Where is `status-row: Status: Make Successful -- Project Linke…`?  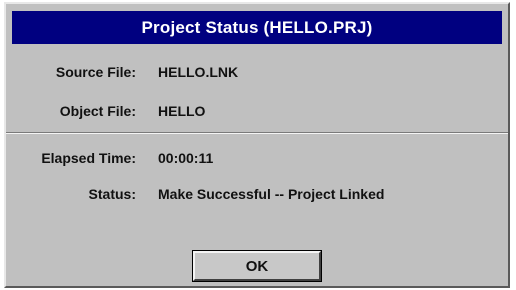 status-row: Status: Make Successful -- Project Linke… is located at coordinates (257, 195).